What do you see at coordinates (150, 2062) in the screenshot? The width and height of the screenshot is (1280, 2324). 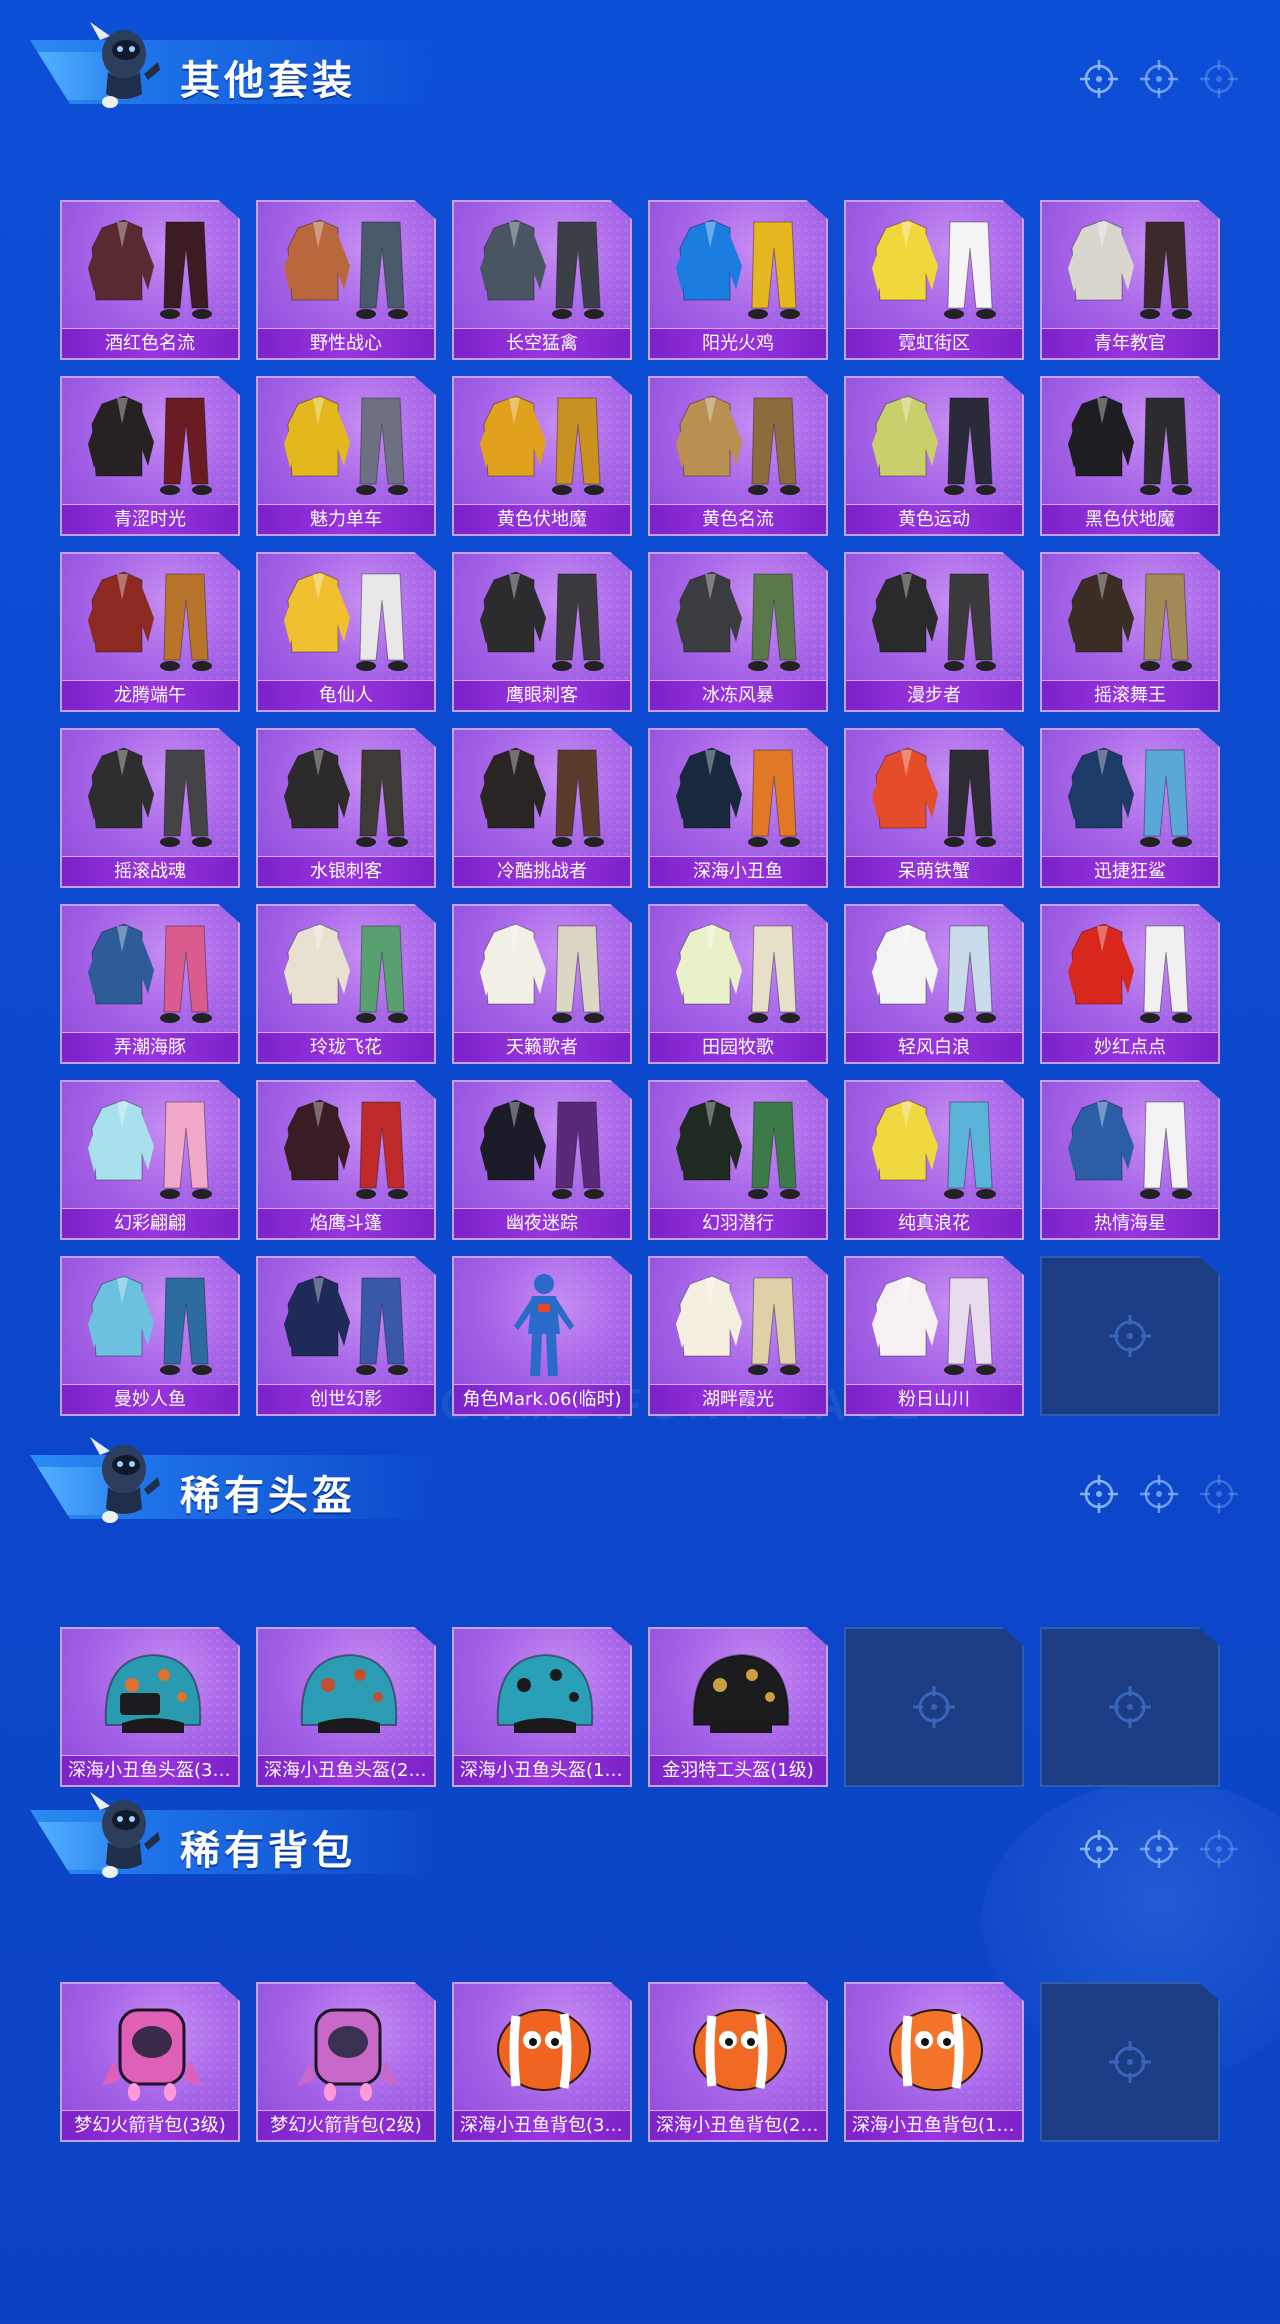 I see `item-card: 梦幻火箭背包(3级)` at bounding box center [150, 2062].